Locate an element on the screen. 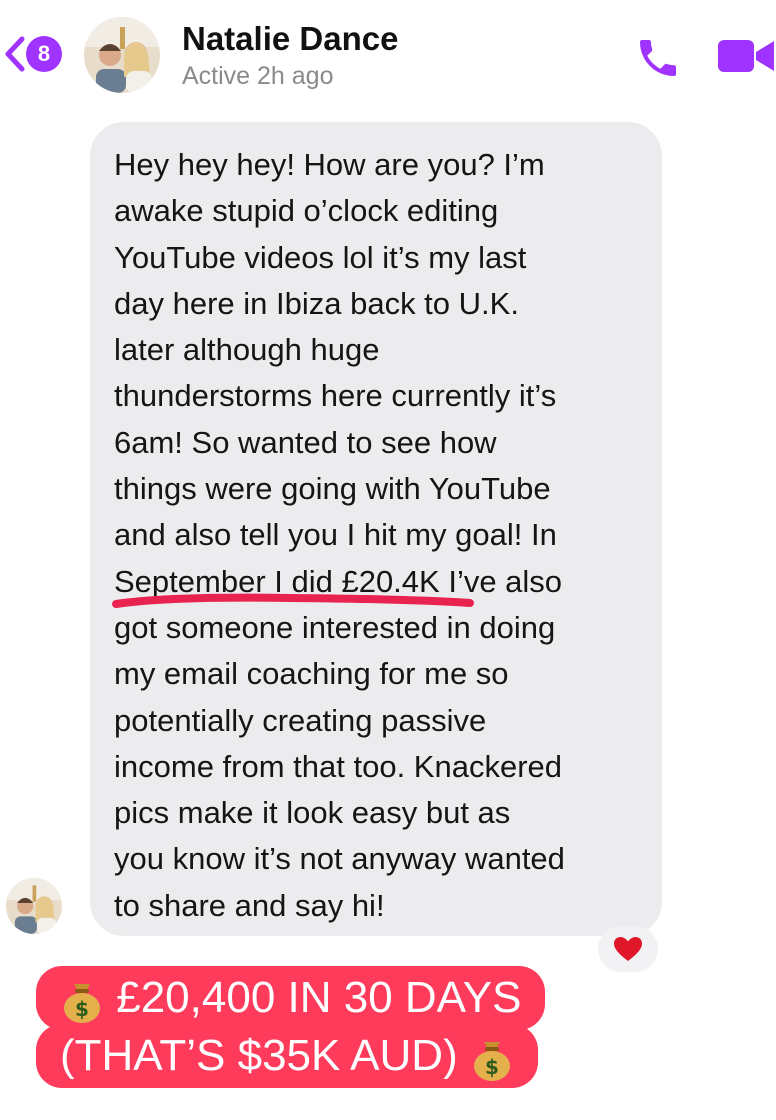 This screenshot has width=776, height=1120. video-camera-icon is located at coordinates (746, 56).